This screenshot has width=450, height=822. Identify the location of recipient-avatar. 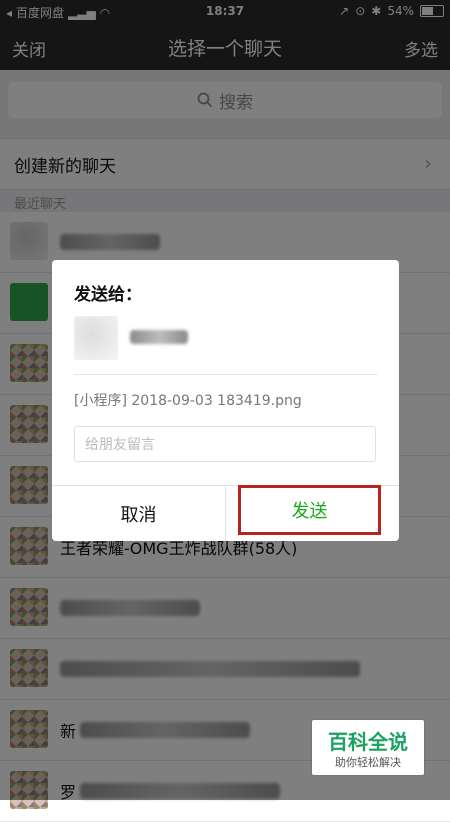
(96, 338).